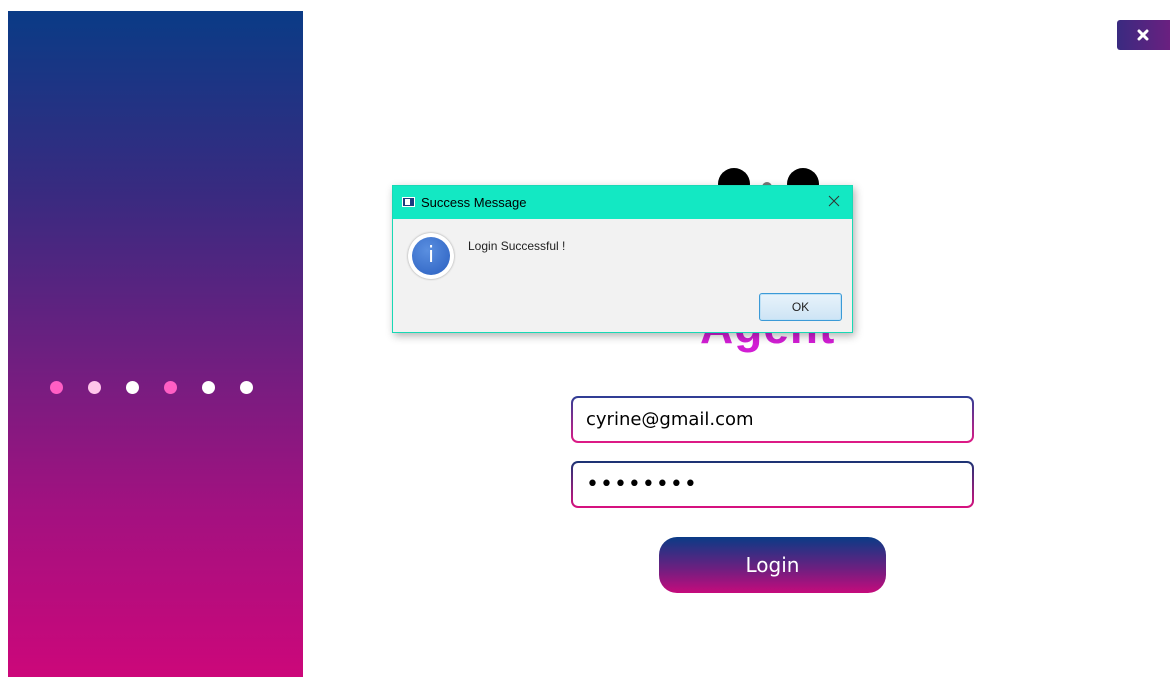  Describe the element at coordinates (517, 246) in the screenshot. I see `dialog-message: Login Successful !` at that location.